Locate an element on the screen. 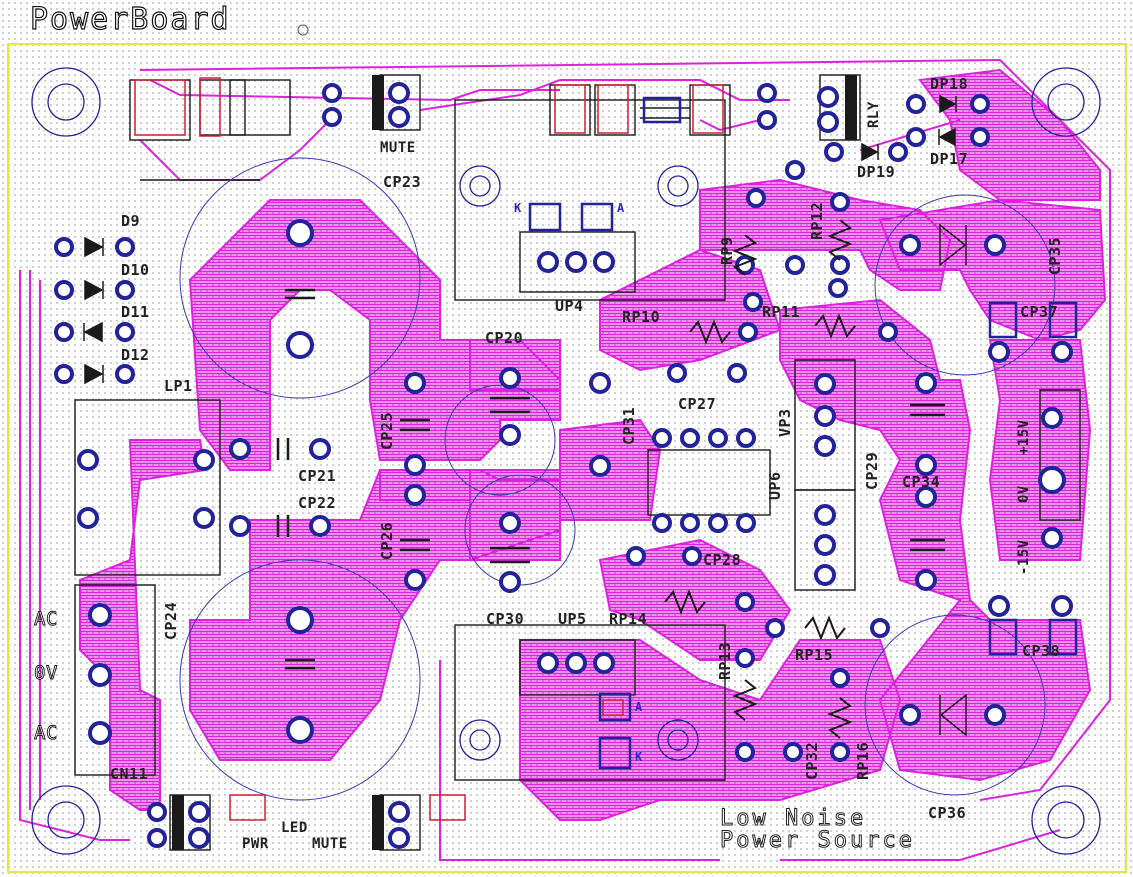  label-ac-bottom: AC is located at coordinates (46, 733).